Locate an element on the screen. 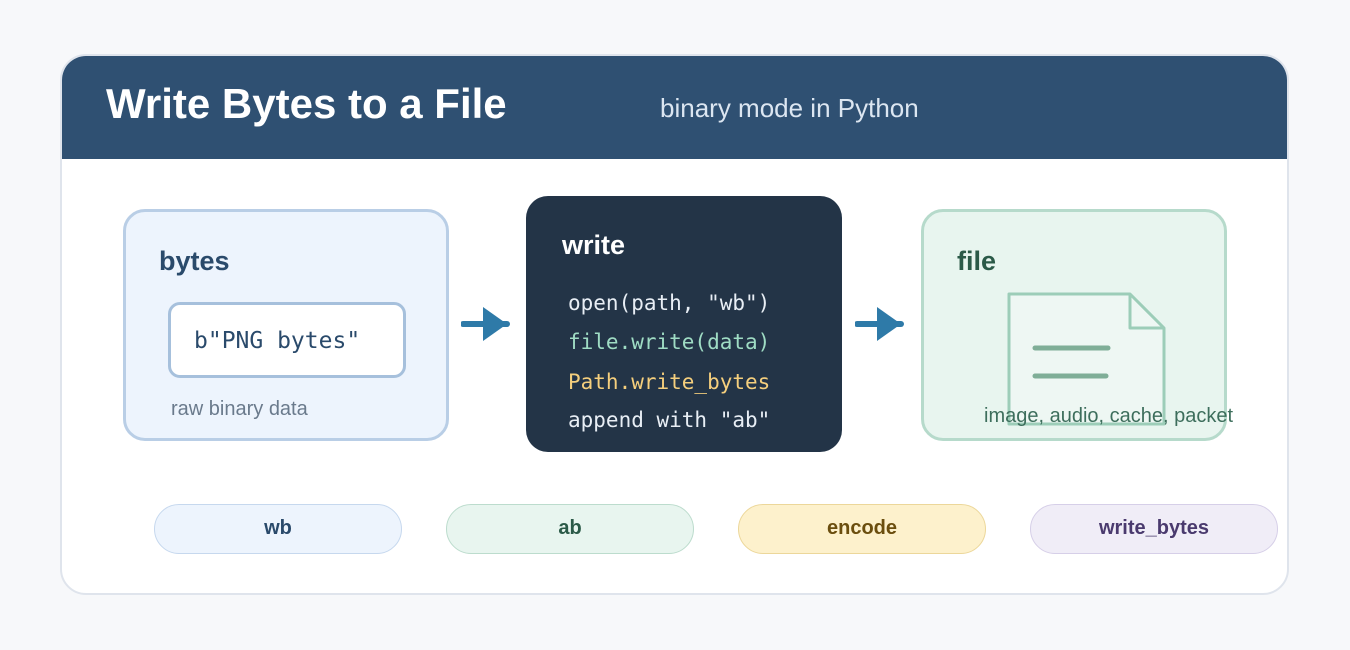 The width and height of the screenshot is (1350, 650). file-panel-title: file is located at coordinates (977, 261).